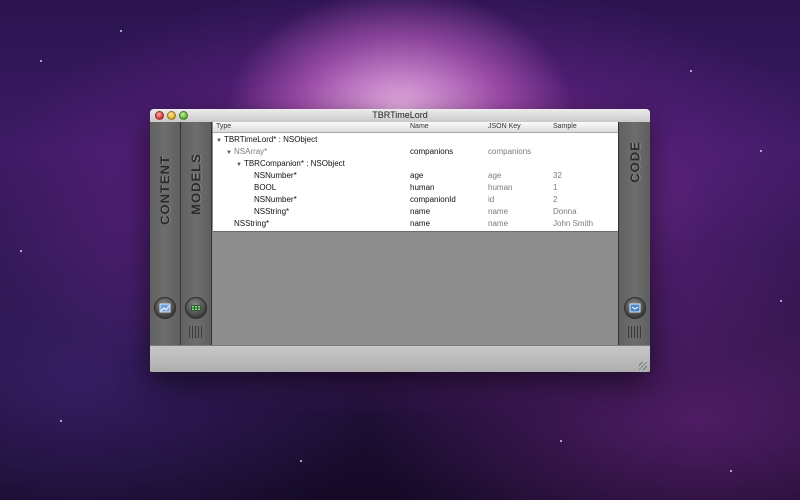  What do you see at coordinates (250, 151) in the screenshot?
I see `type-cell: NSArray*` at bounding box center [250, 151].